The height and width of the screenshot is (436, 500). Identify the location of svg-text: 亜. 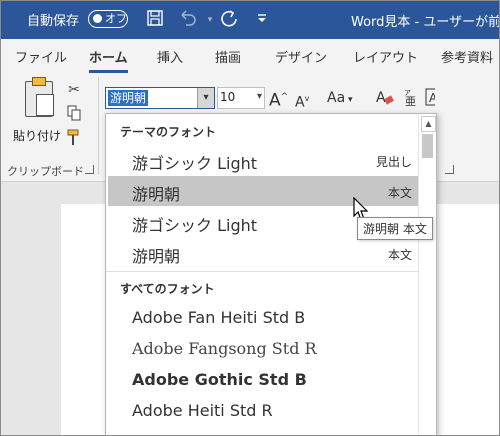
(410, 101).